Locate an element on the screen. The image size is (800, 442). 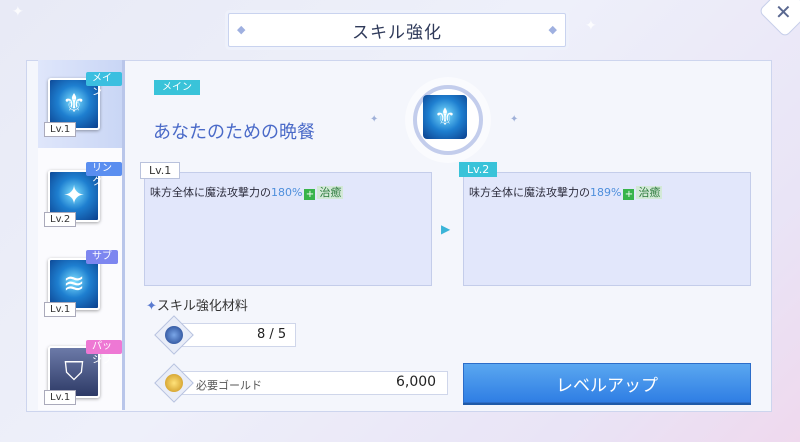
gold-value: 6,000 is located at coordinates (416, 382).